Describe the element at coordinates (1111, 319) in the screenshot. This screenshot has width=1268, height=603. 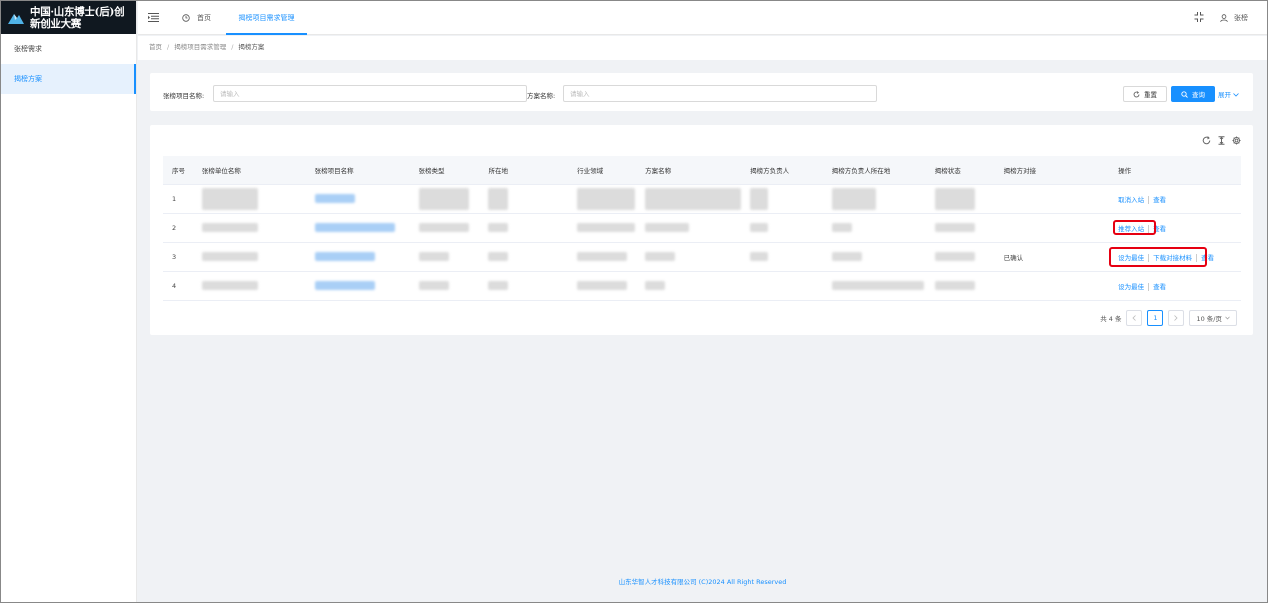
I see `pagination-total: 共 4 条` at that location.